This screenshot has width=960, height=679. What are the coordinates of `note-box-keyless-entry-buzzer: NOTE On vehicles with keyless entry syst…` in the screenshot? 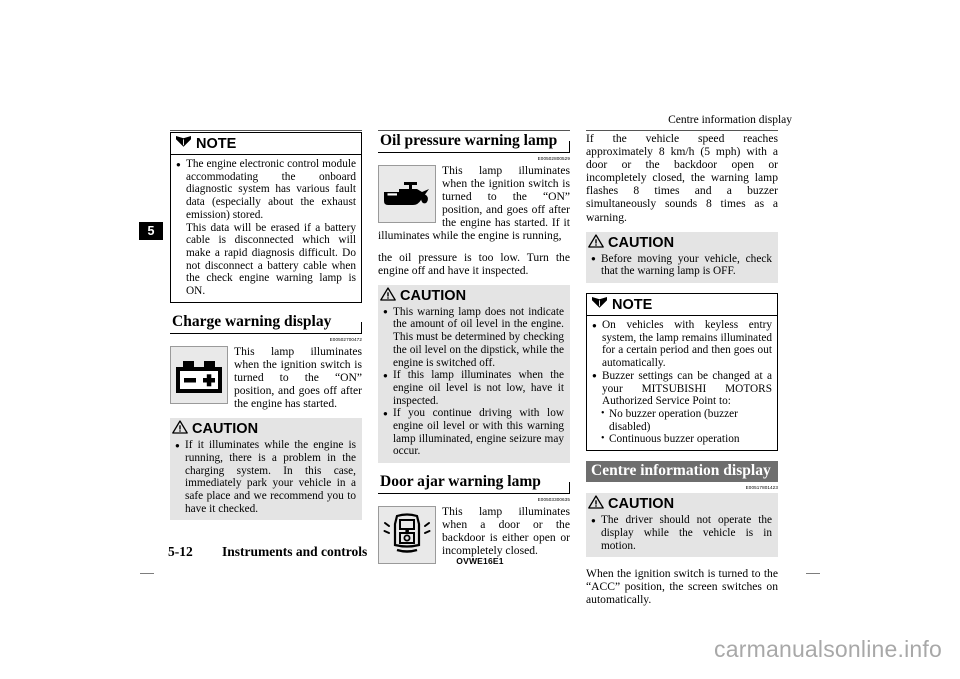 It's located at (682, 372).